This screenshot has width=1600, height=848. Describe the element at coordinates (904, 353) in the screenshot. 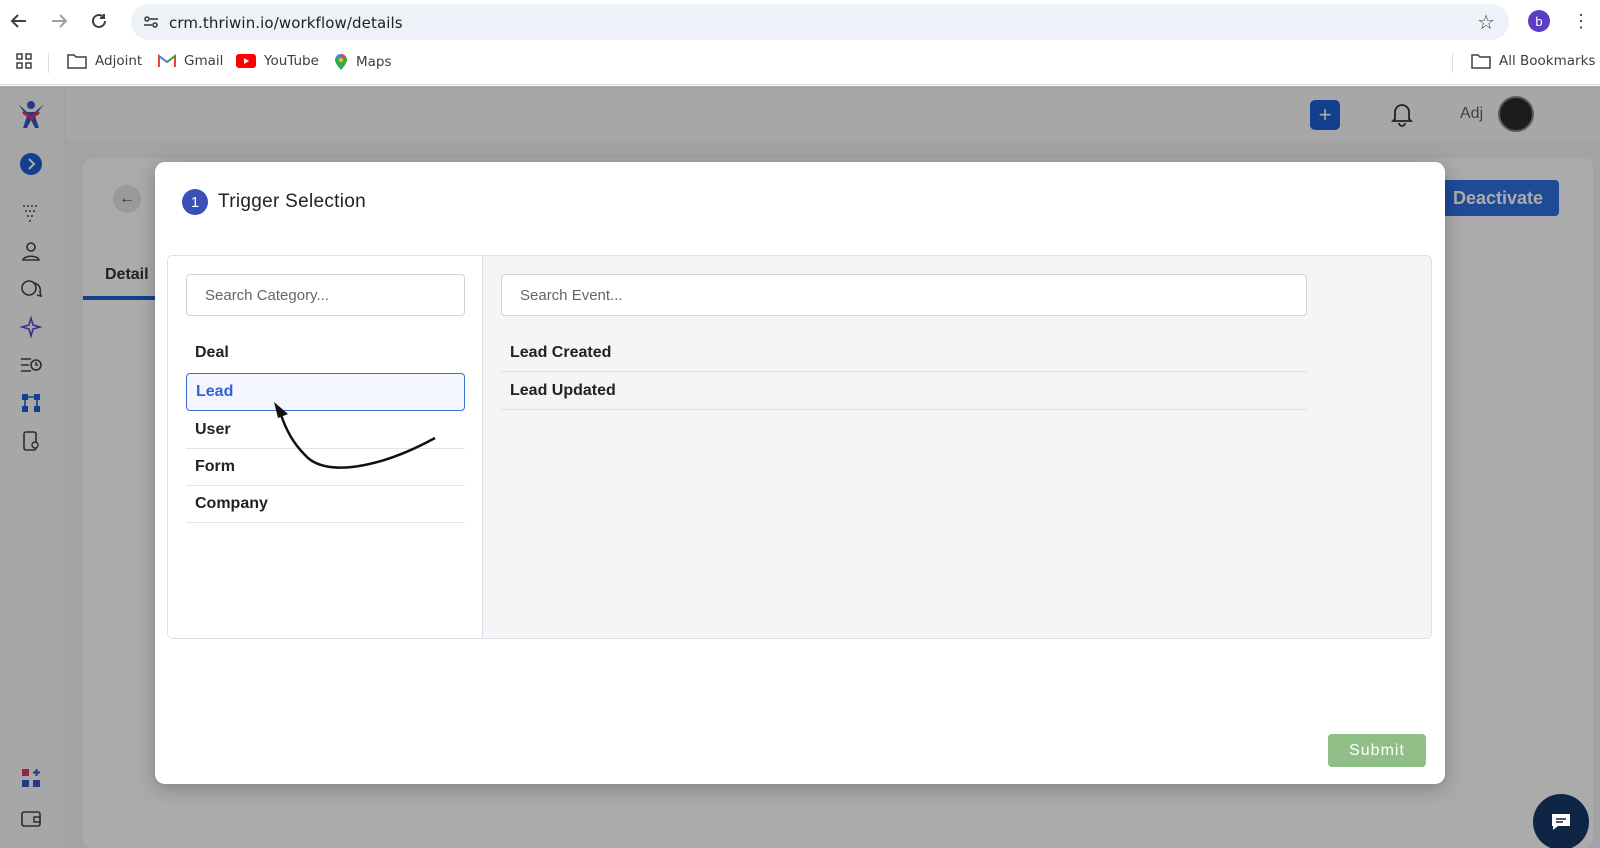

I see `event-item-lead-created: Lead Created` at that location.